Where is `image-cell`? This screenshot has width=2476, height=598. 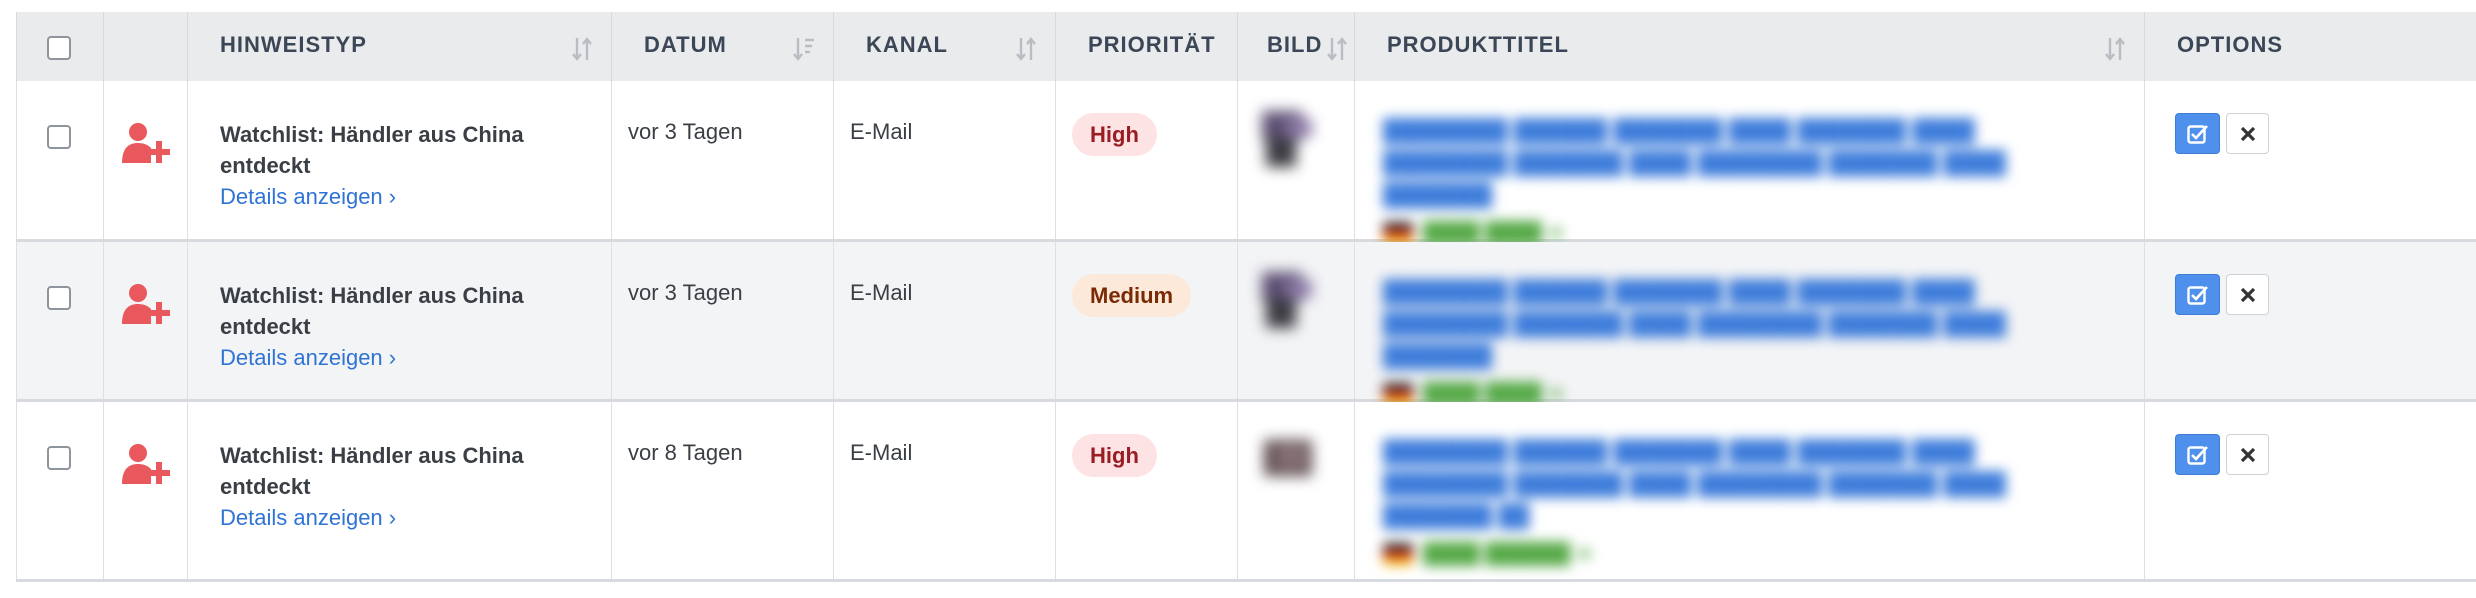 image-cell is located at coordinates (1295, 160).